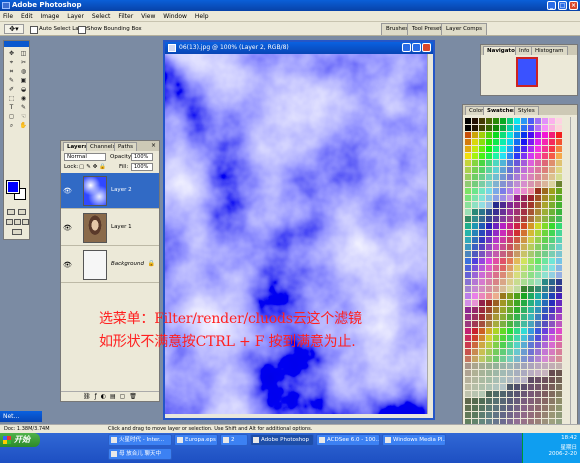 This screenshot has width=580, height=463. Describe the element at coordinates (142, 167) in the screenshot. I see `fill-field: 100%` at that location.